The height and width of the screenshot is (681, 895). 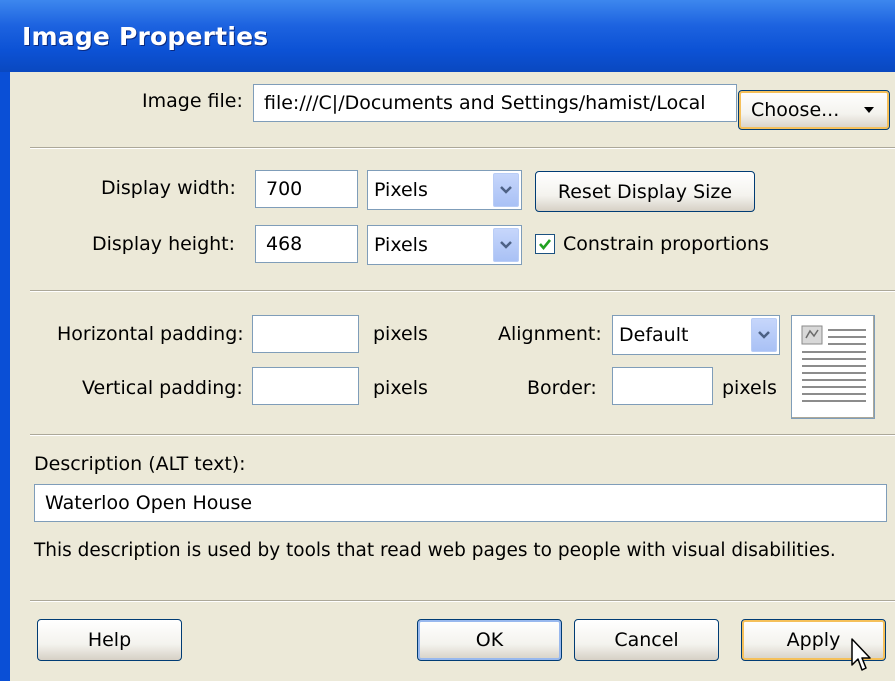 What do you see at coordinates (833, 367) in the screenshot?
I see `alignment-preview-icon` at bounding box center [833, 367].